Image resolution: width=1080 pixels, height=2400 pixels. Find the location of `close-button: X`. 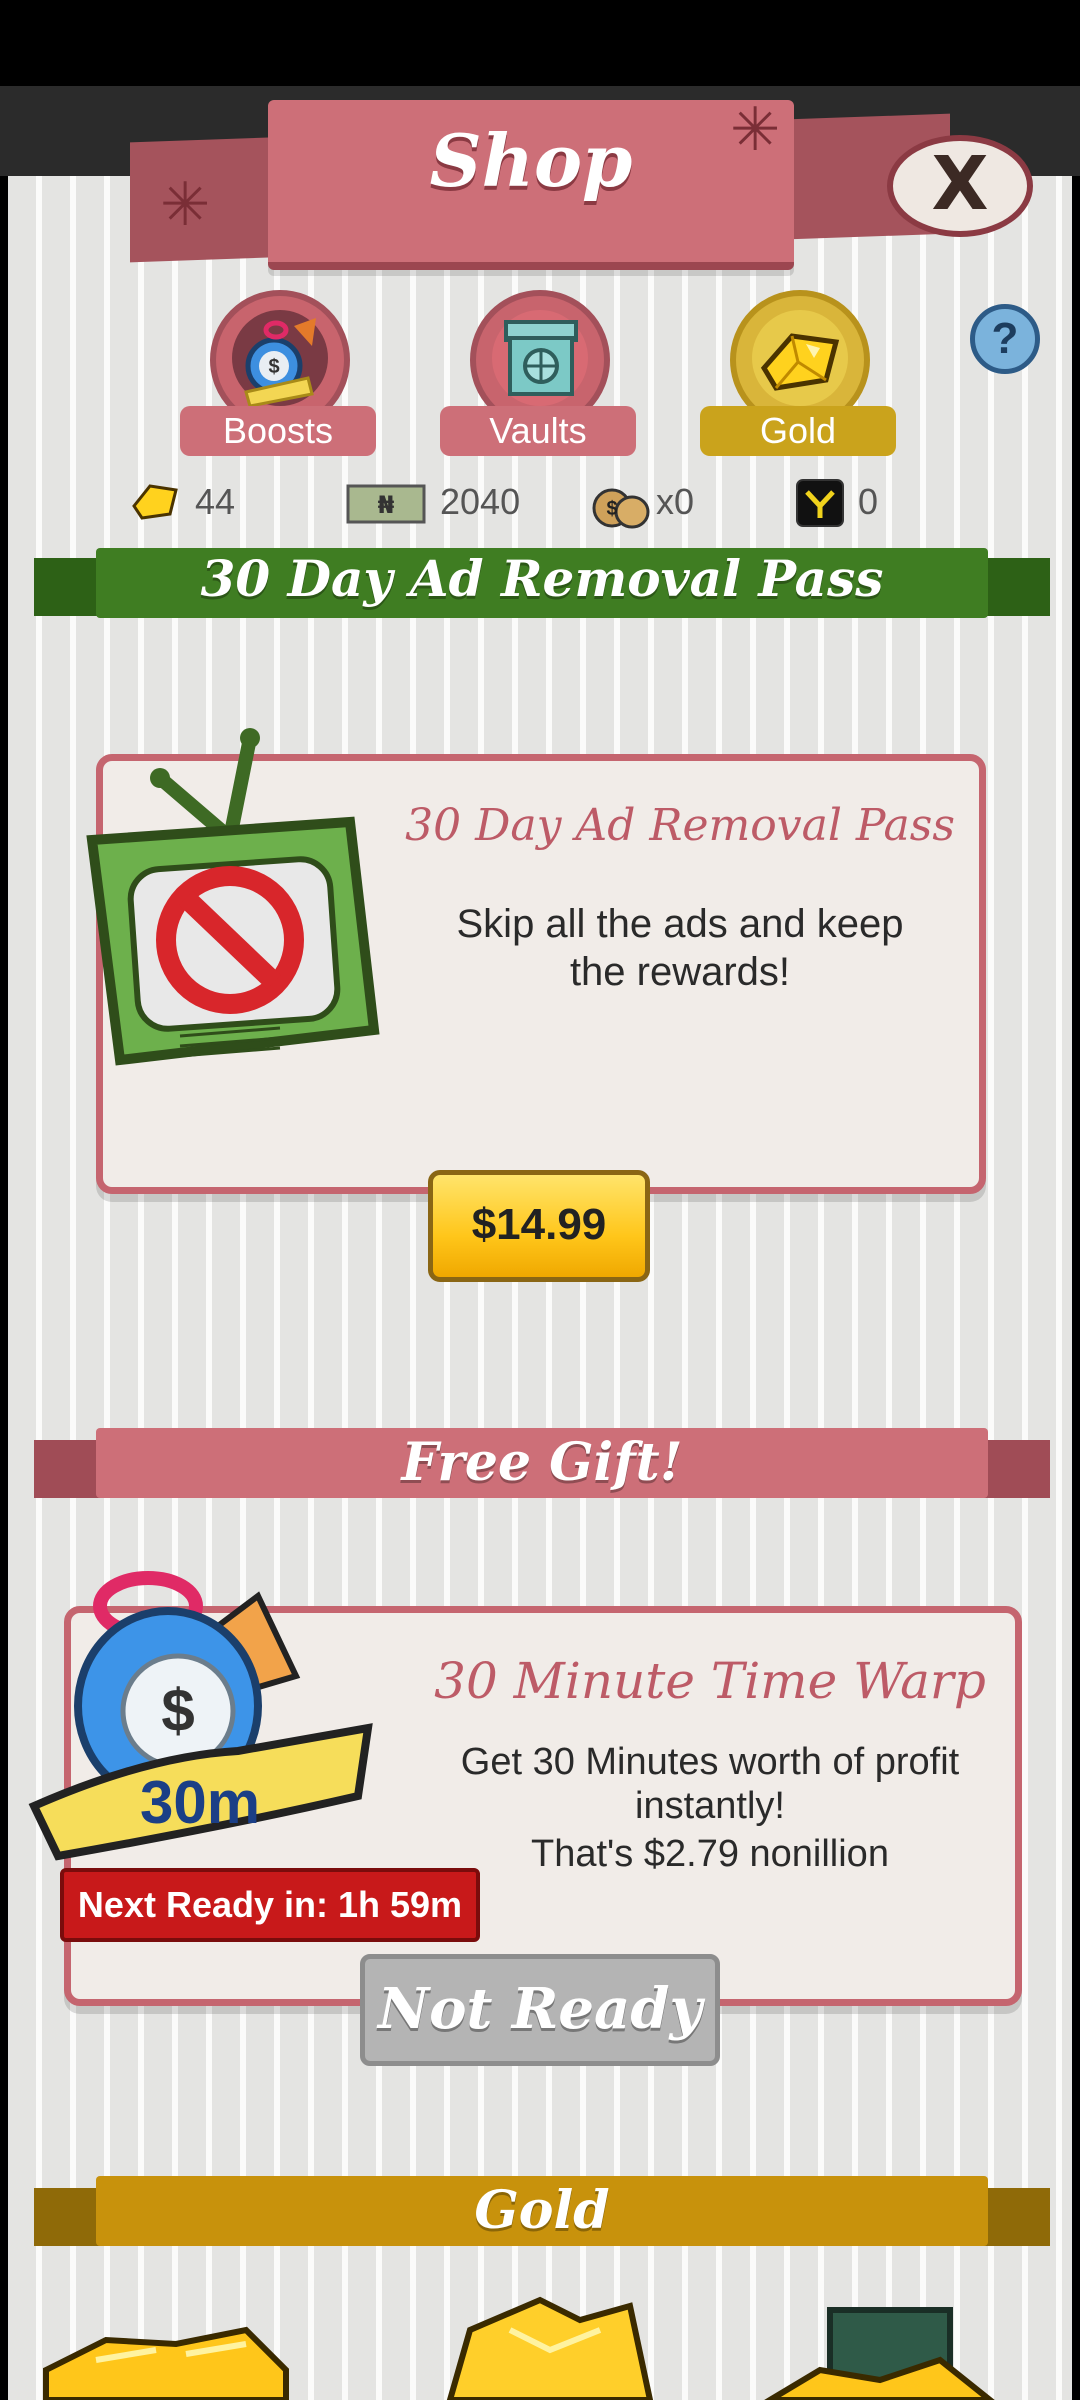

close-button: X is located at coordinates (960, 186).